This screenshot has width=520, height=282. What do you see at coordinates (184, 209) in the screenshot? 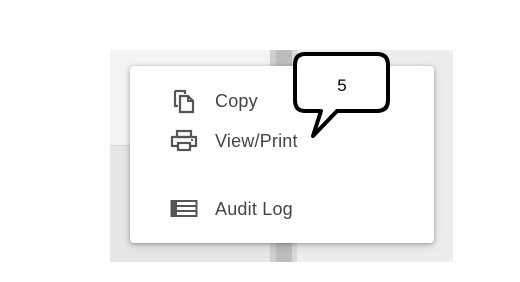
I see `list-icon` at bounding box center [184, 209].